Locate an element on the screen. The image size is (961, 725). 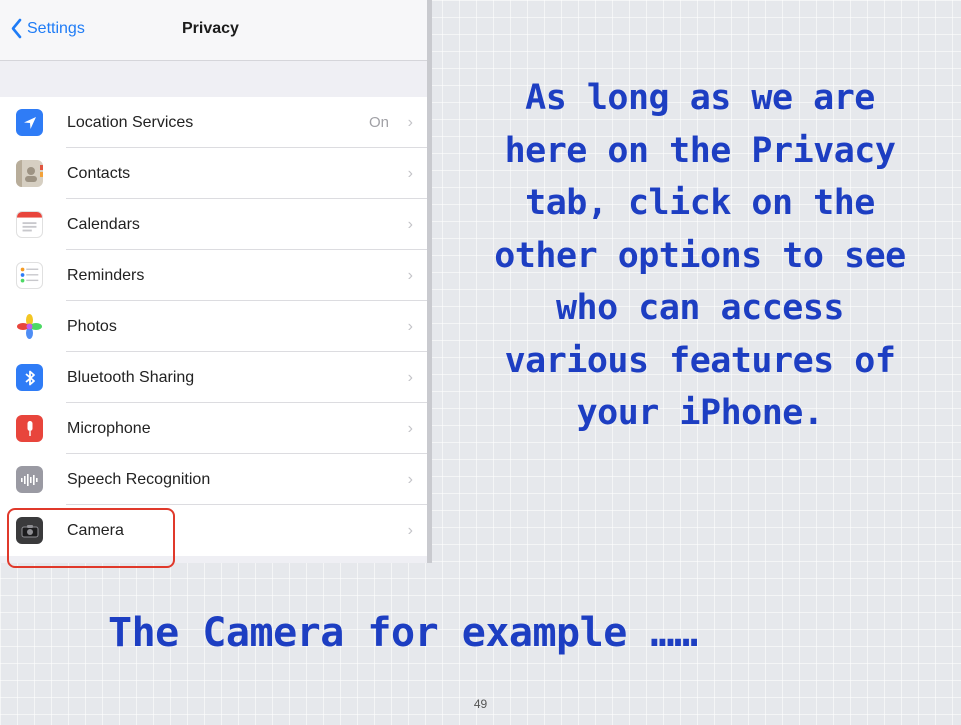
row-label: Calendars is located at coordinates (103, 224).